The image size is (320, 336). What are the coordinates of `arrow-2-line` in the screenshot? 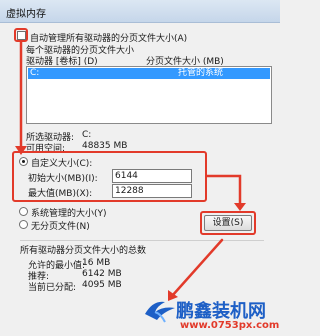 It's located at (223, 190).